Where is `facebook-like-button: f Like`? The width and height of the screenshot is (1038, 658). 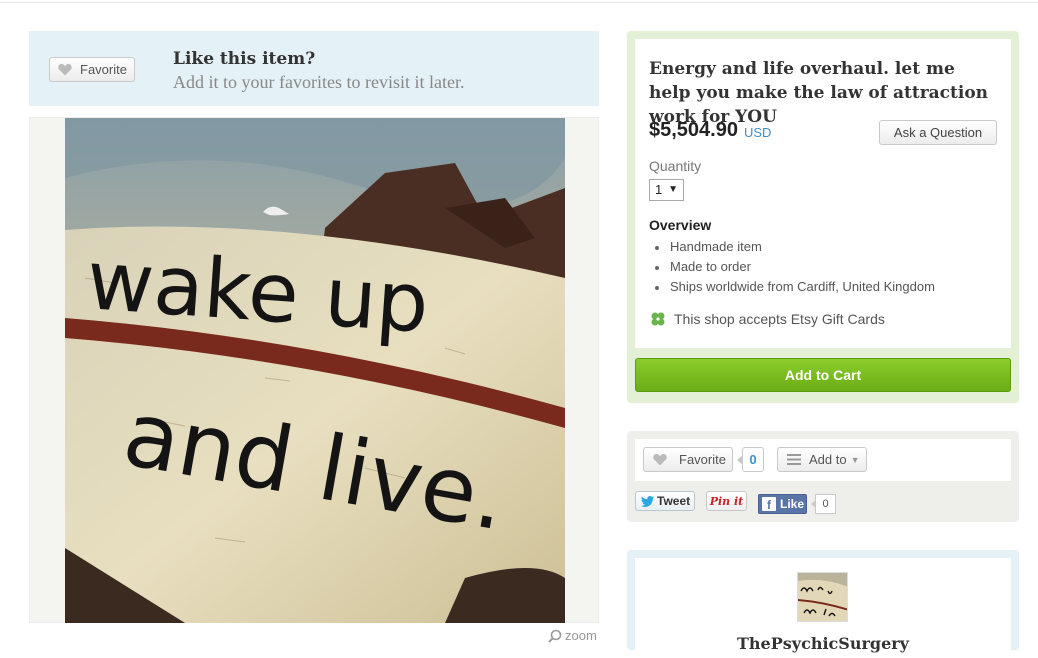
facebook-like-button: f Like is located at coordinates (782, 504).